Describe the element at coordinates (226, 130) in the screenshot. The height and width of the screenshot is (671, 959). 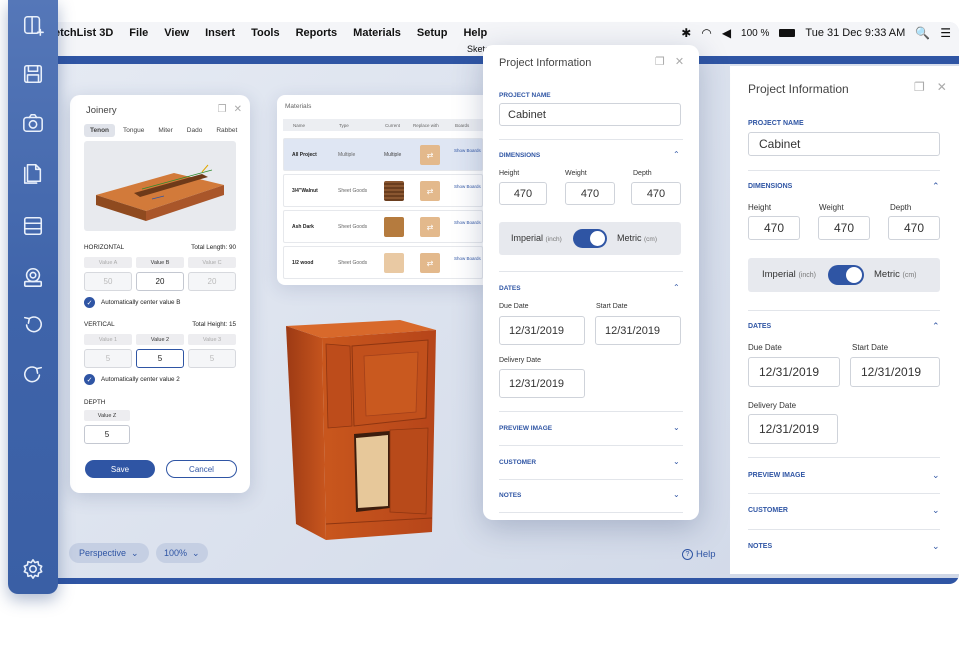
I see `tab-rabbet: Rabbet` at that location.